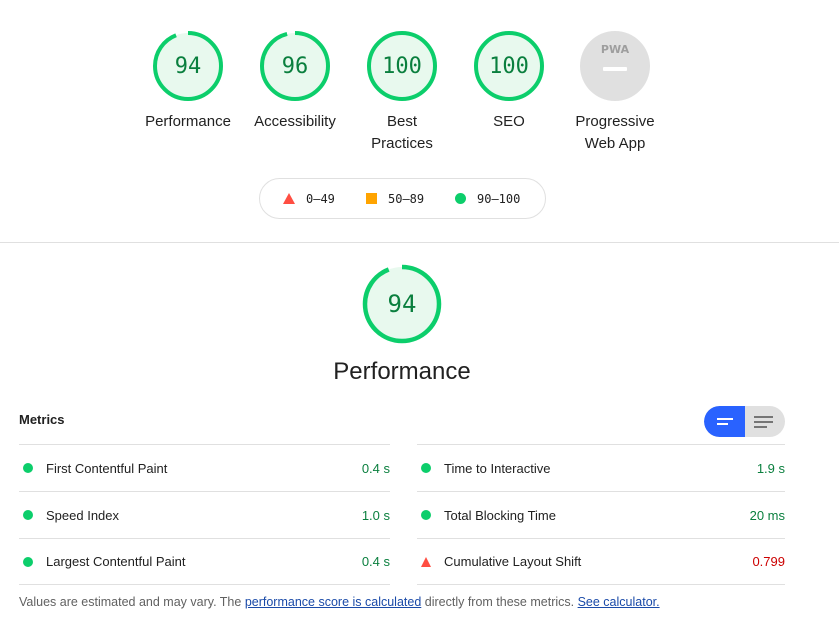  I want to click on metric-name: First Contentful Paint, so click(107, 468).